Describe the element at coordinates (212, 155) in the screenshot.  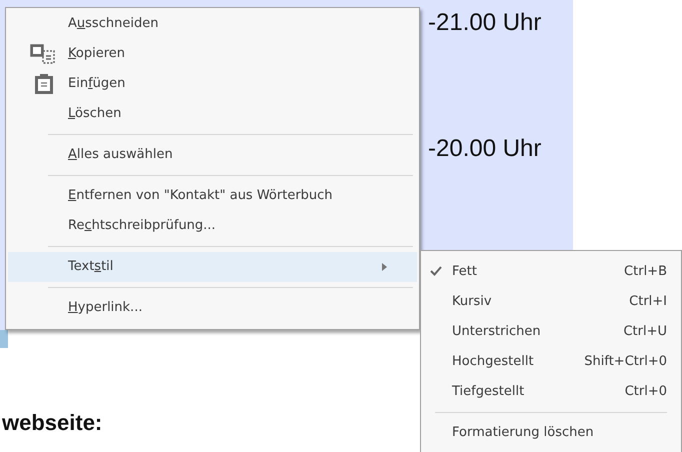
I see `menu-item: Alles auswählen` at that location.